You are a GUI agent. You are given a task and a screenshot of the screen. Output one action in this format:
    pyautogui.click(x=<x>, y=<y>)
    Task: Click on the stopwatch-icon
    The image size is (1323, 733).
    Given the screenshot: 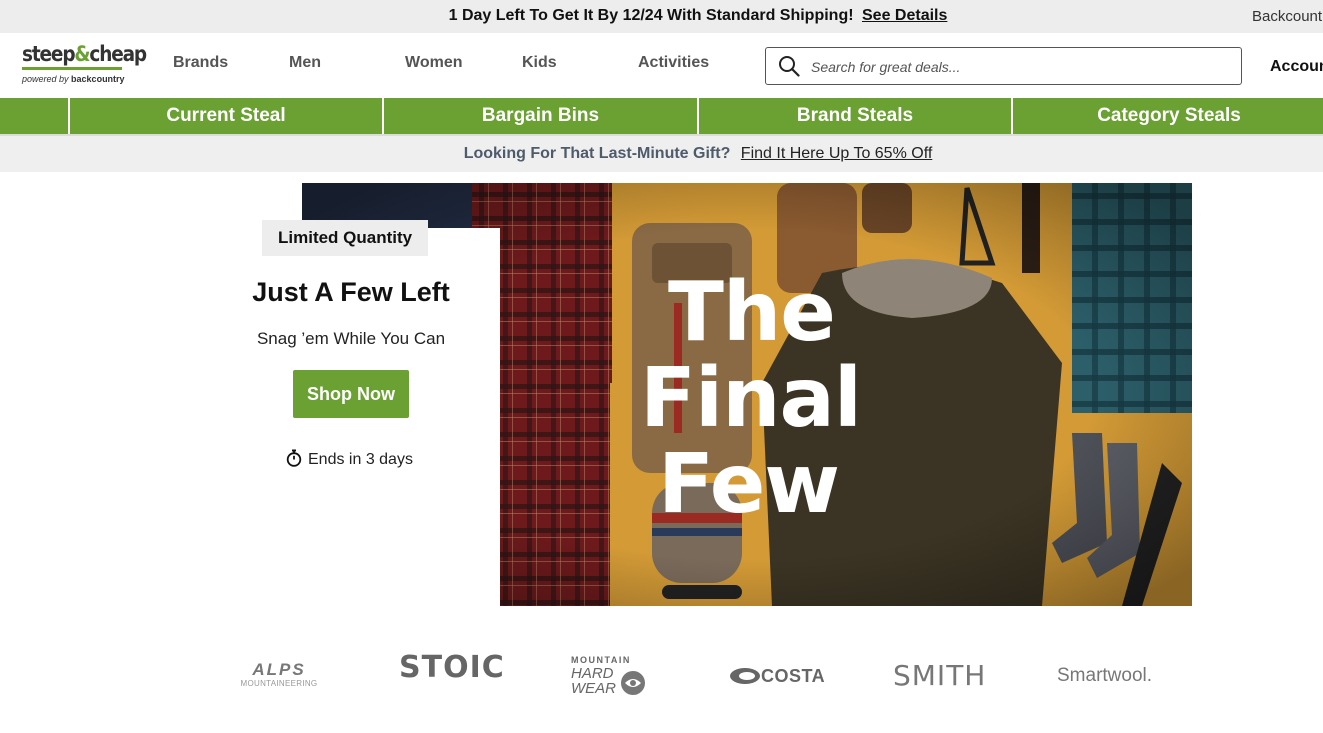 What is the action you would take?
    pyautogui.click(x=294, y=458)
    